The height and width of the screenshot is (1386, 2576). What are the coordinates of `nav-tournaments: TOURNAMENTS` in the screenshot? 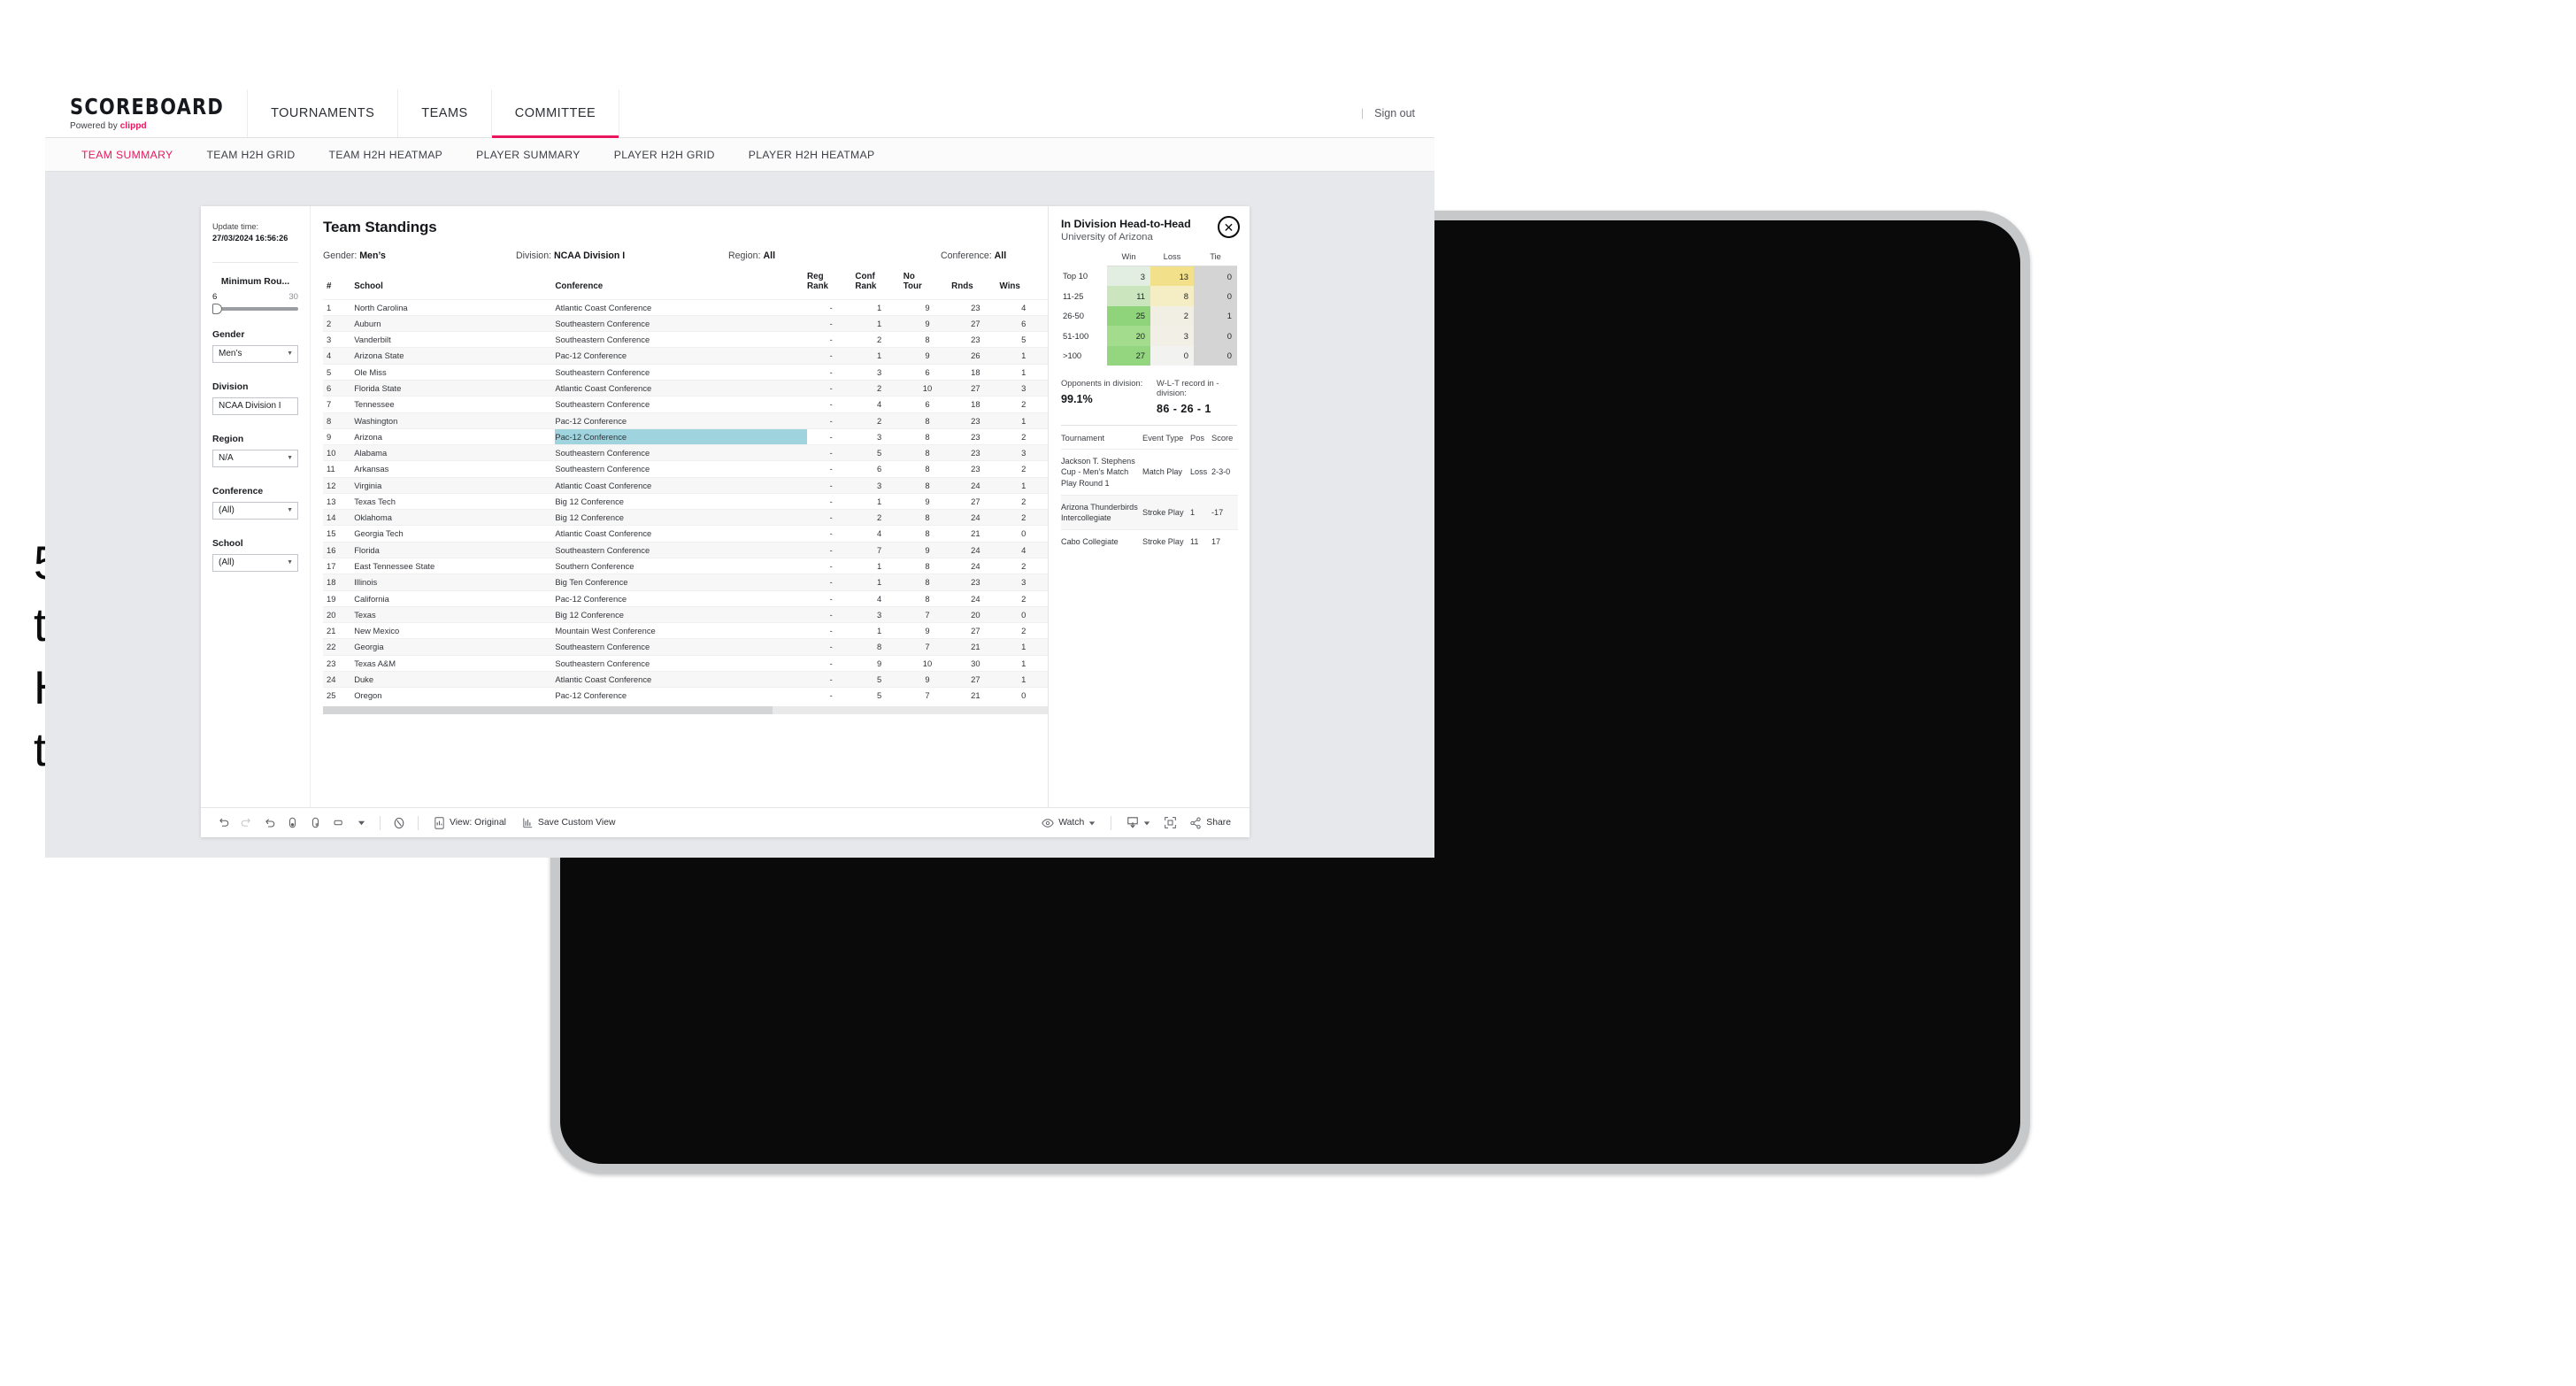 It's located at (323, 113).